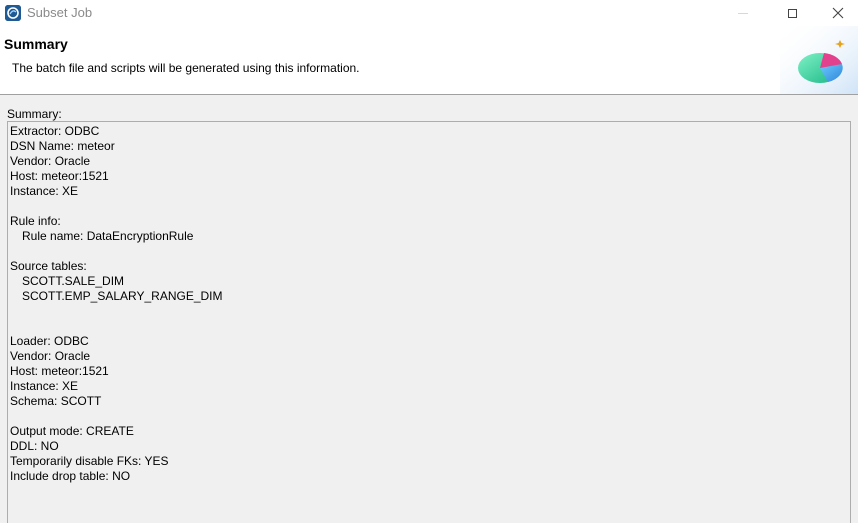 The image size is (858, 523). I want to click on summary-line: Output mode: CREATE, so click(72, 431).